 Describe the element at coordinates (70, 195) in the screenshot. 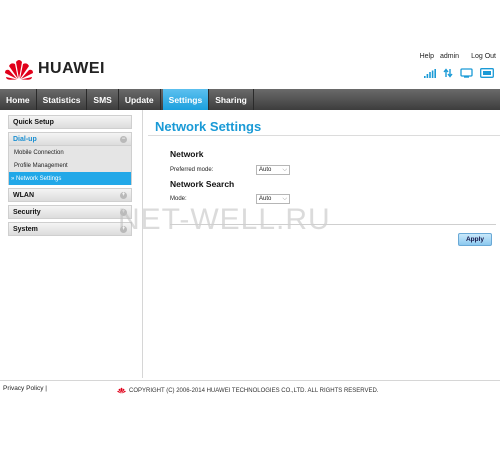

I see `sidebar-item-wlan: WLAN +` at that location.